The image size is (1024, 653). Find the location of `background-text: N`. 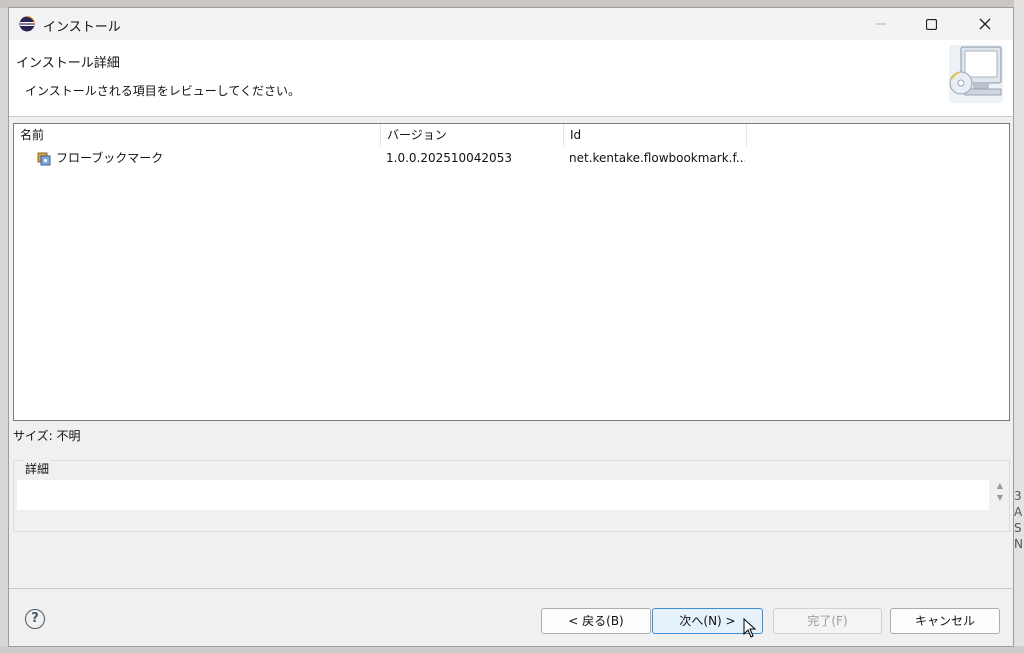

background-text: N is located at coordinates (1018, 544).